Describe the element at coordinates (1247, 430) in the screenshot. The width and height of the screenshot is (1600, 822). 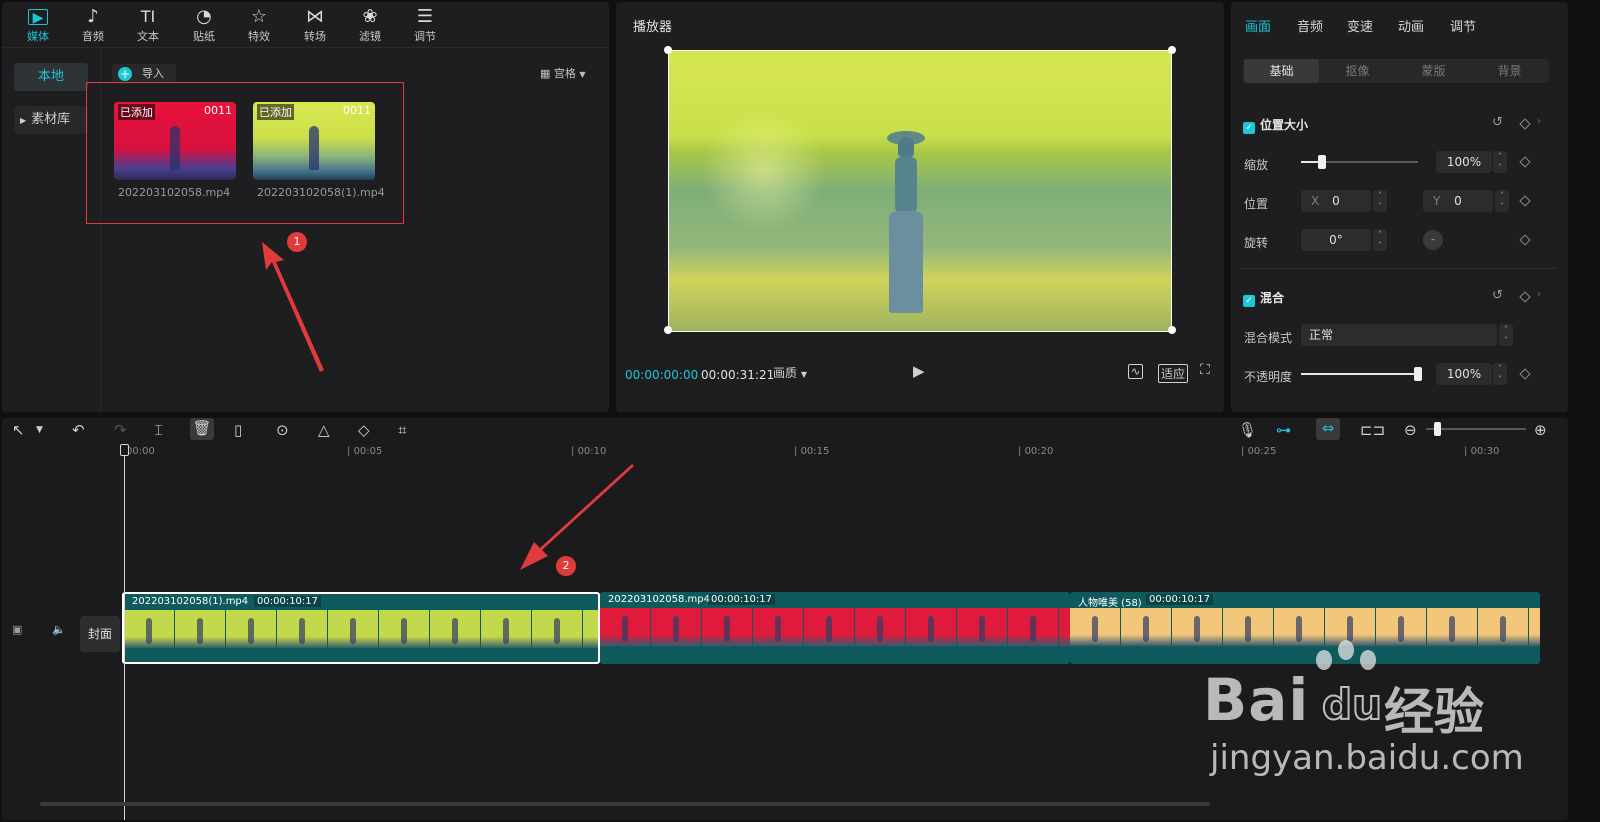
I see `microphone-icon: 🎙` at that location.